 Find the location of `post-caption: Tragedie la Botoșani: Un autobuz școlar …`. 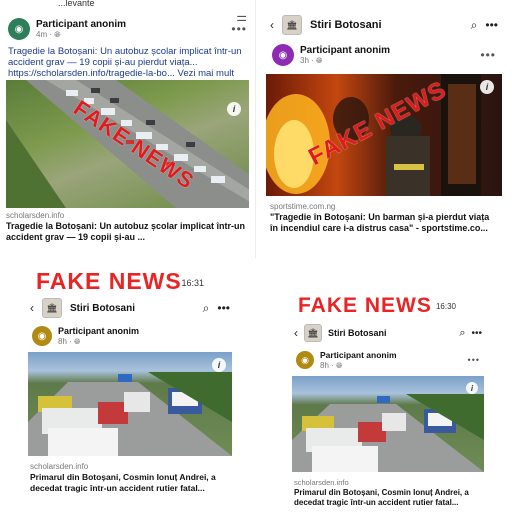

post-caption: Tragedie la Botoșani: Un autobuz școlar … is located at coordinates (125, 62).